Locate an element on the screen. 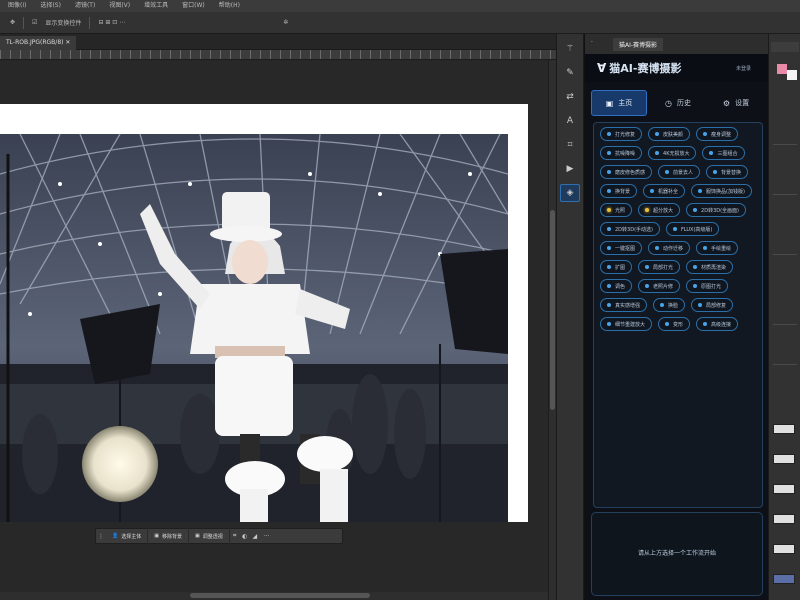  menu-item: 视图(V) is located at coordinates (119, 6).